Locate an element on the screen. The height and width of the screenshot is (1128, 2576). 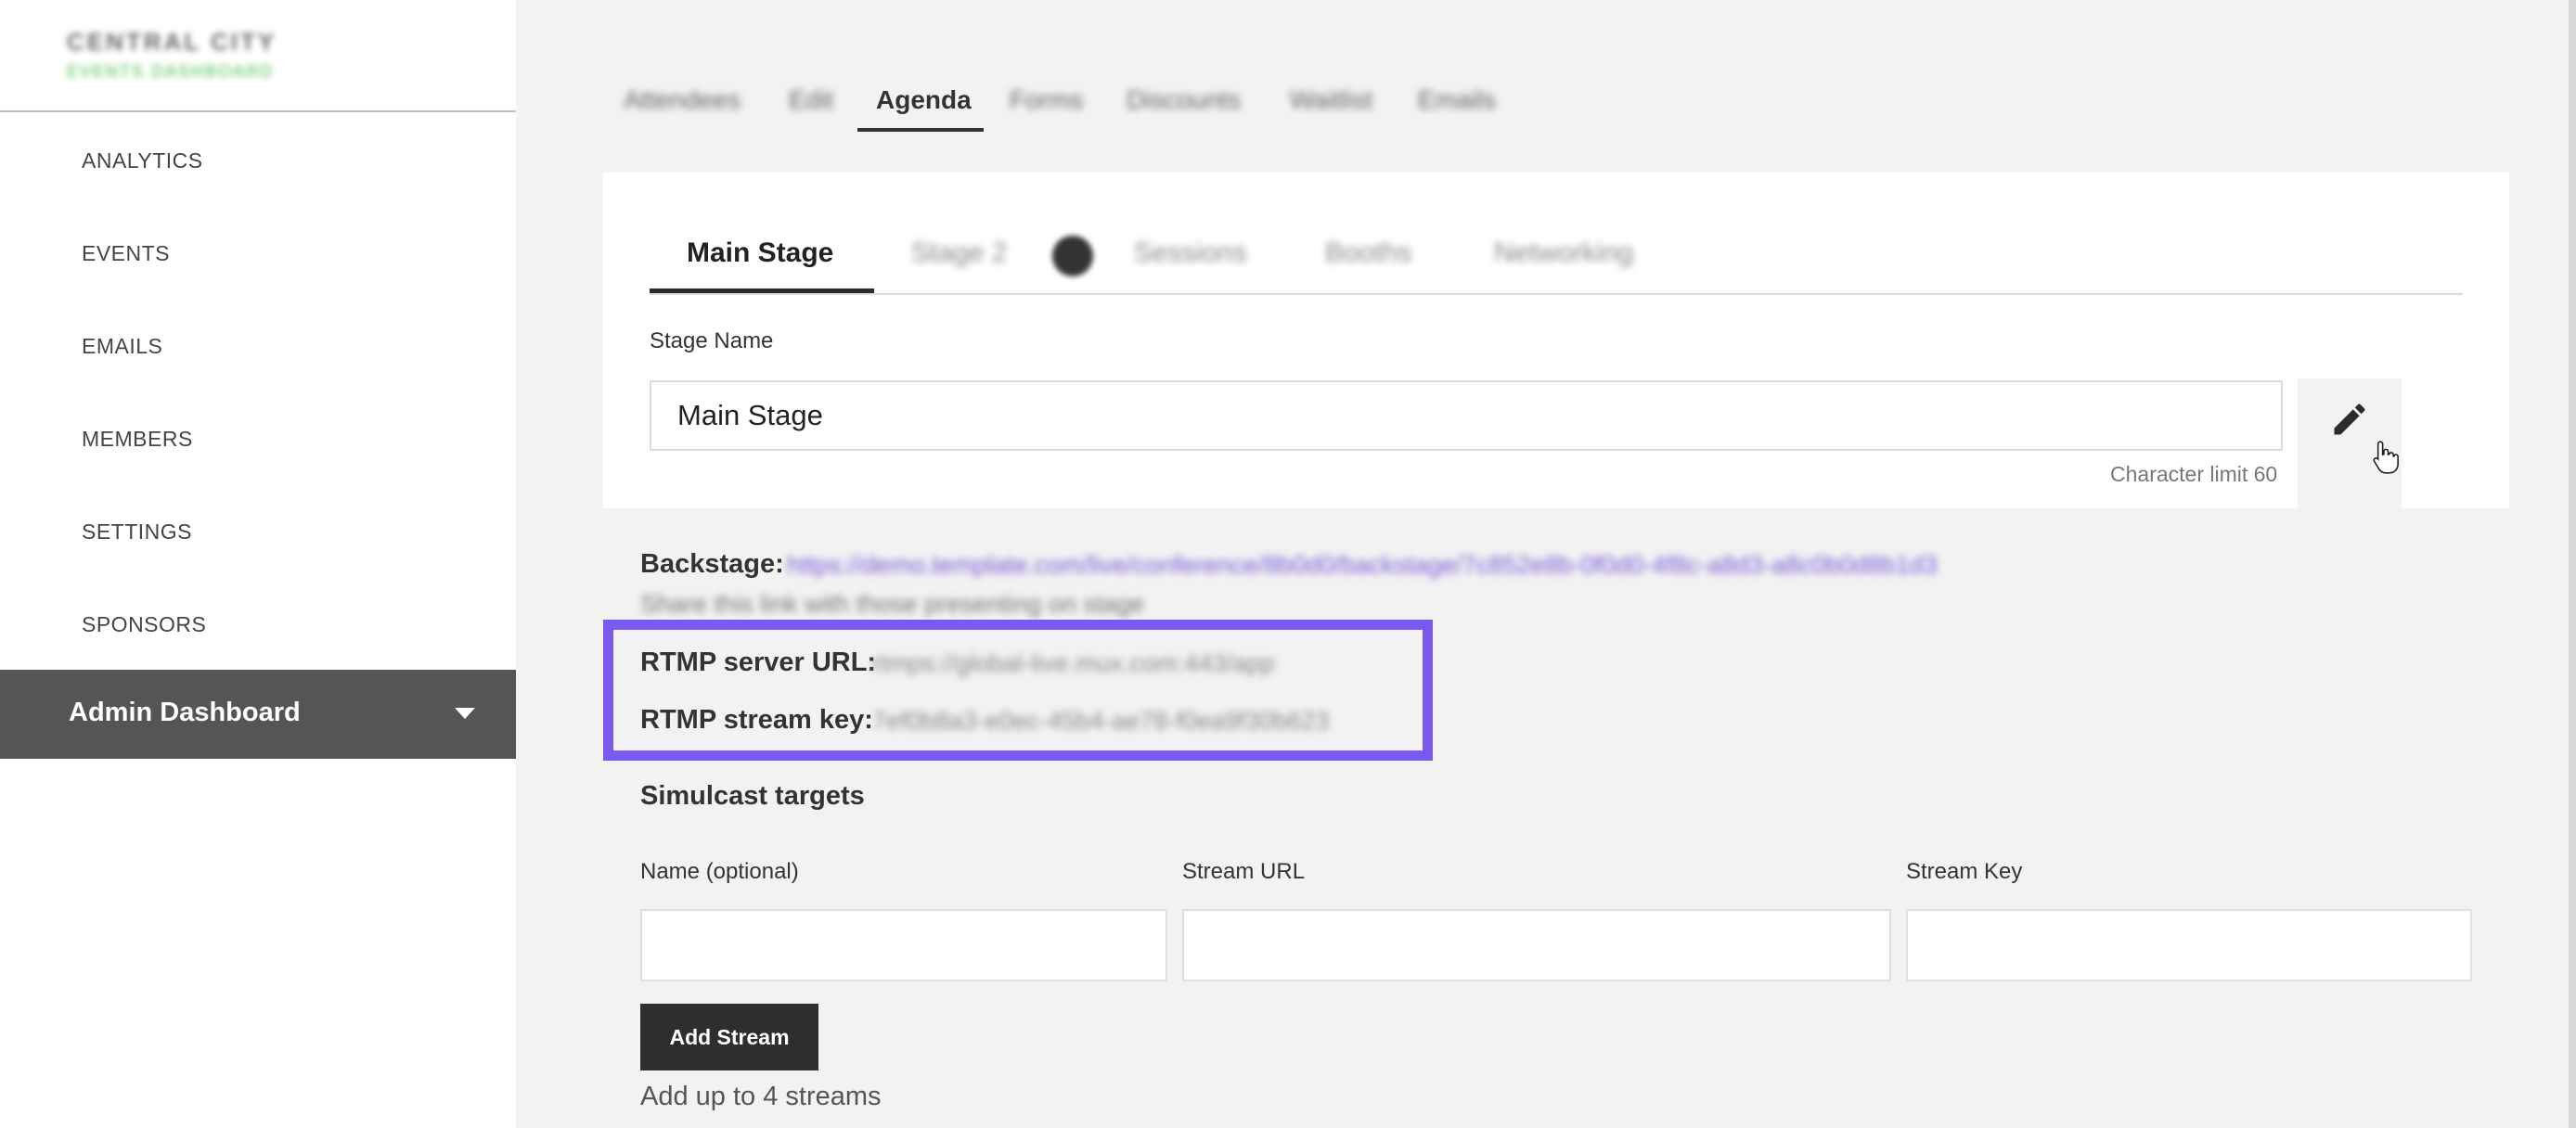
stage-tab-networking: Networking is located at coordinates (1563, 253).